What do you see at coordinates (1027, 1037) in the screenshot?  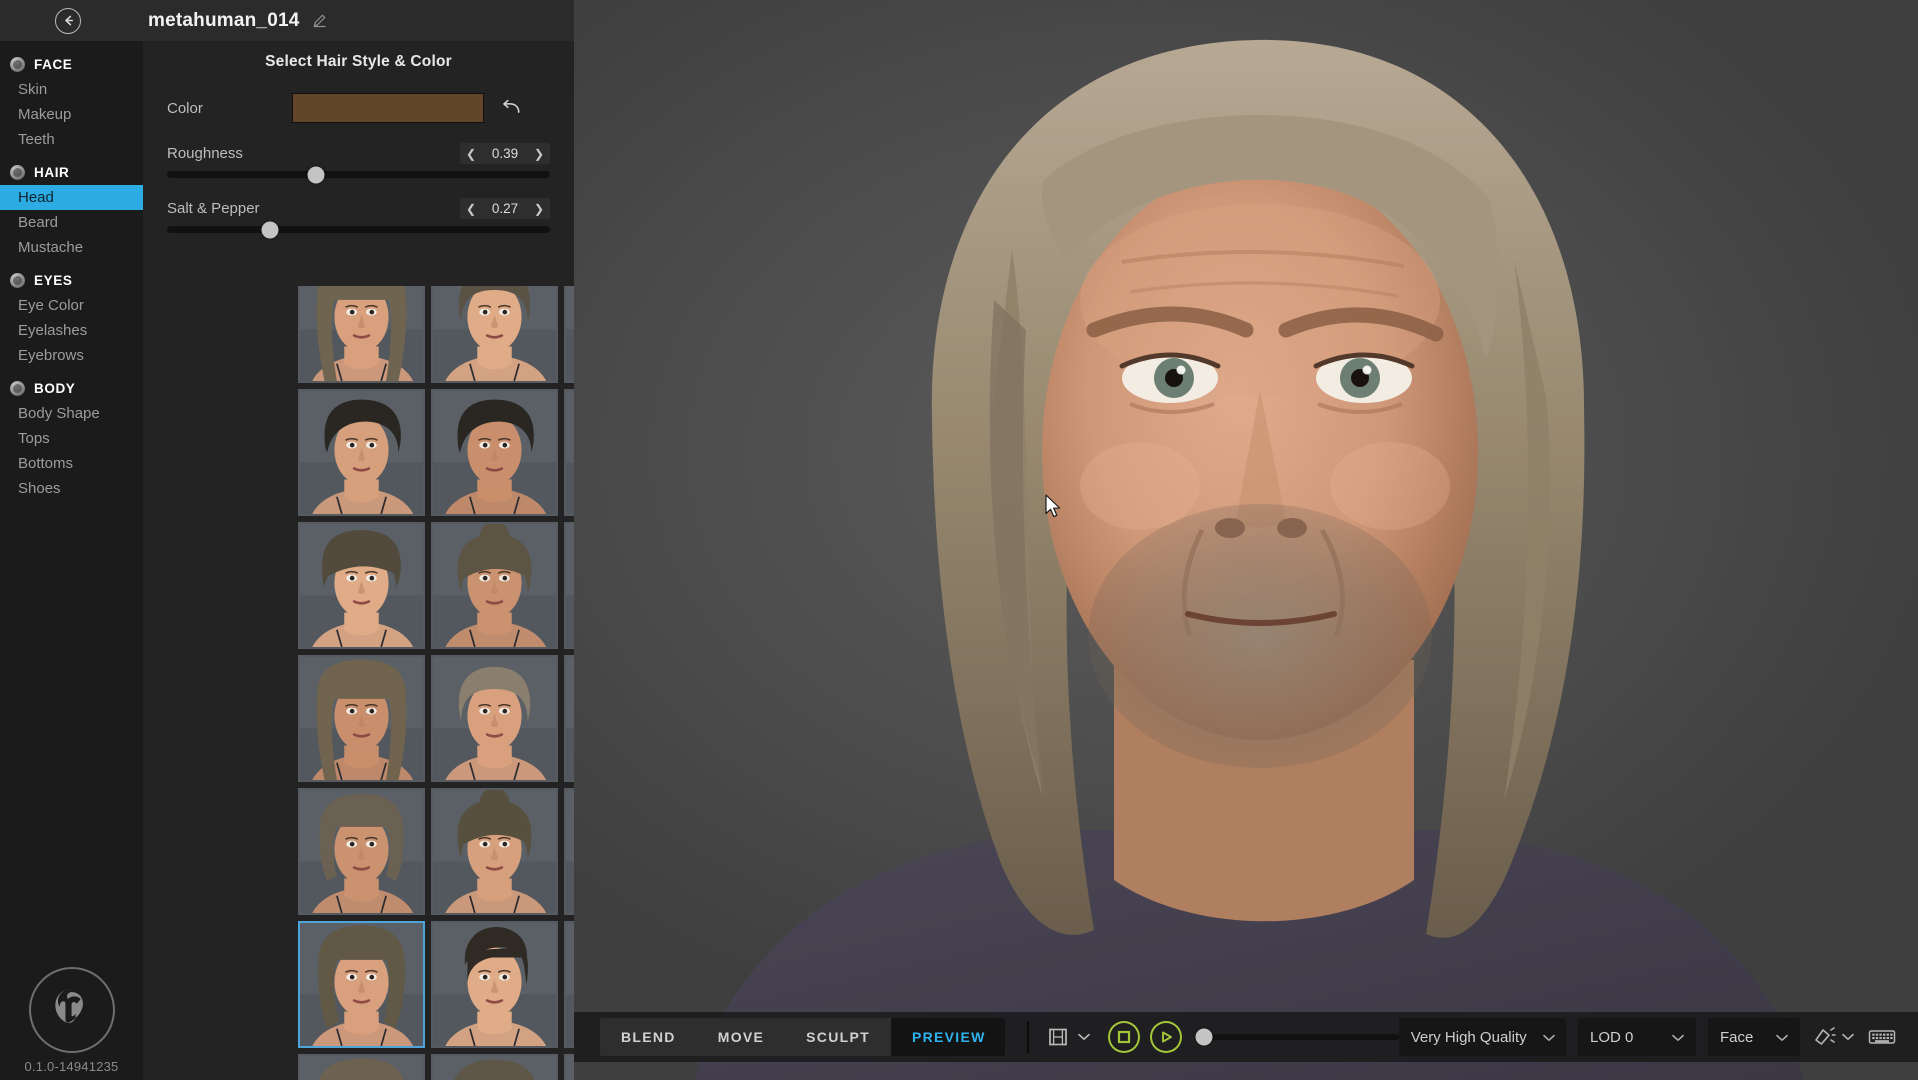 I see `toolbar-divider` at bounding box center [1027, 1037].